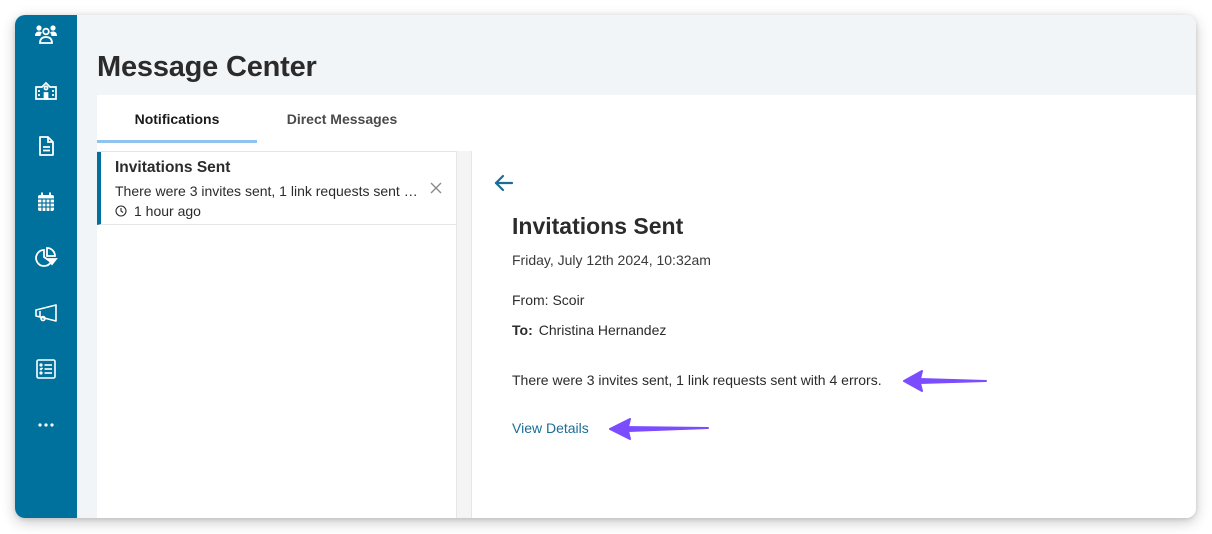 This screenshot has width=1212, height=534. What do you see at coordinates (167, 211) in the screenshot?
I see `notification-time-text: 1 hour ago` at bounding box center [167, 211].